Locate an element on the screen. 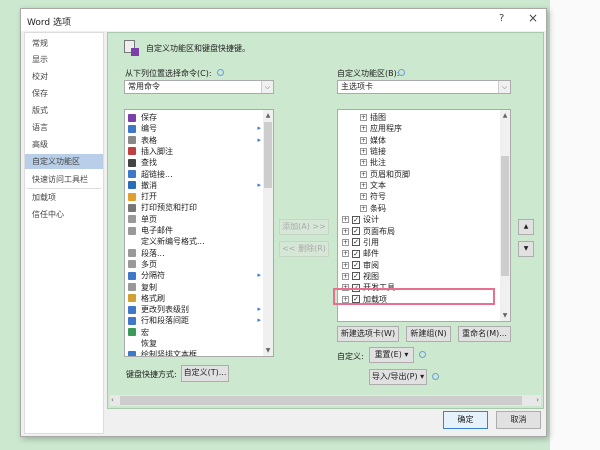 The width and height of the screenshot is (600, 450). scroll-left-icon: ‹ is located at coordinates (112, 400).